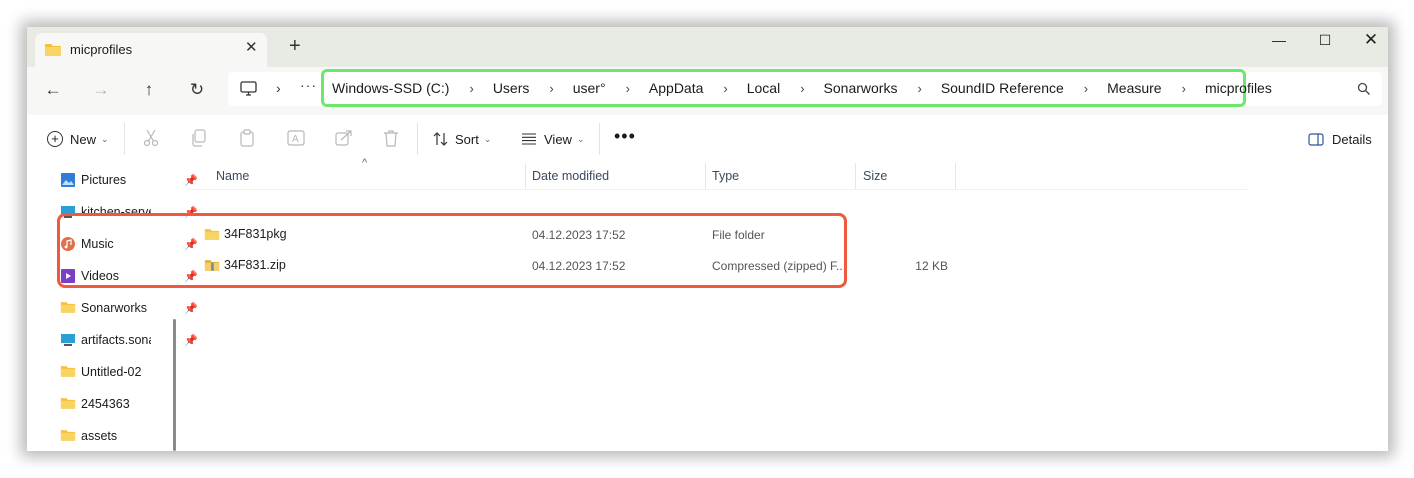 The image size is (1414, 478). Describe the element at coordinates (248, 91) in the screenshot. I see `this-pc-icon` at that location.